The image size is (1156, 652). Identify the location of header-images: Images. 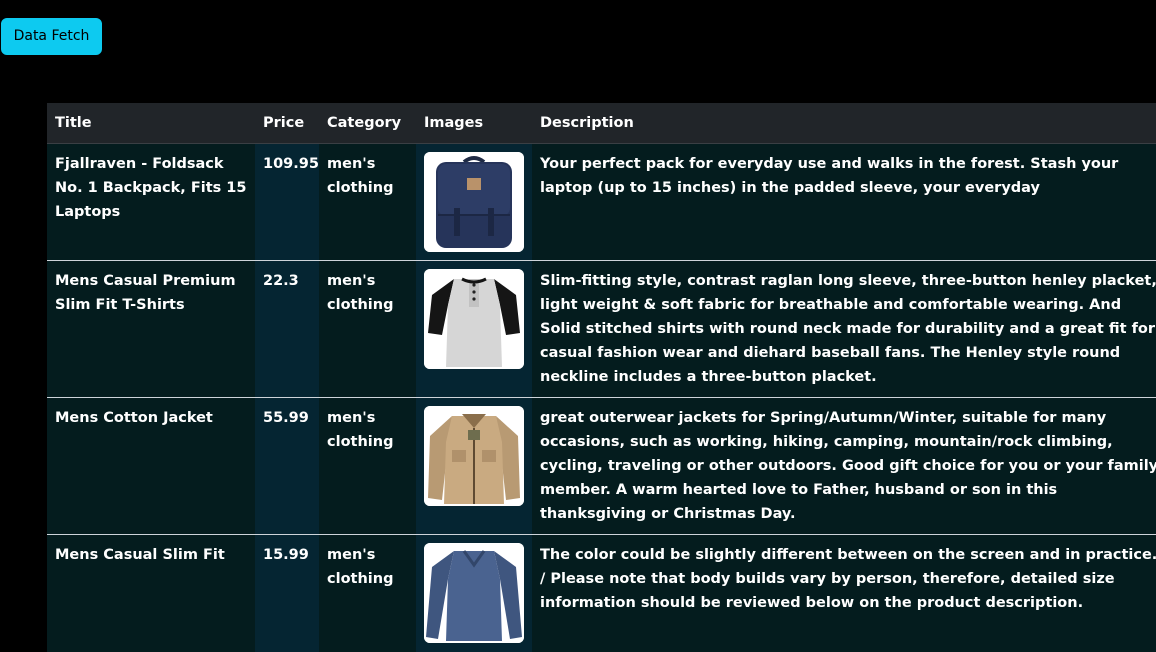
(474, 123).